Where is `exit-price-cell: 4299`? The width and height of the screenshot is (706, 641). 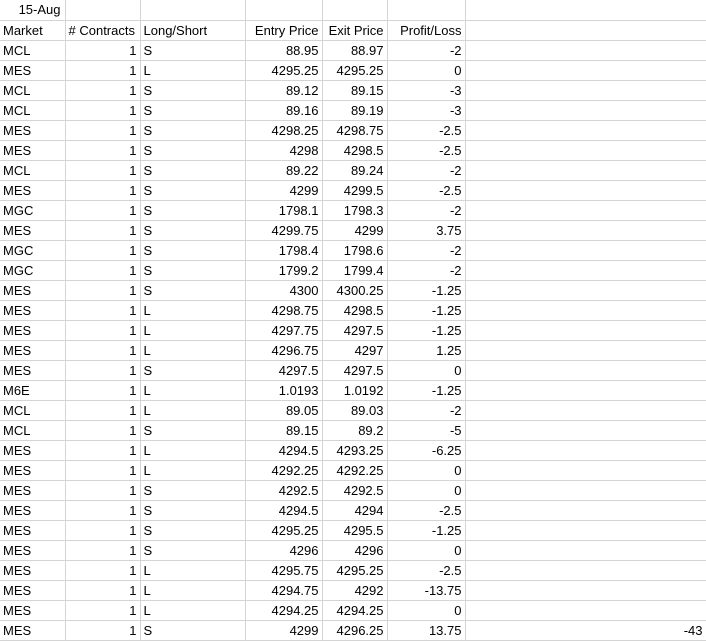
exit-price-cell: 4299 is located at coordinates (355, 230).